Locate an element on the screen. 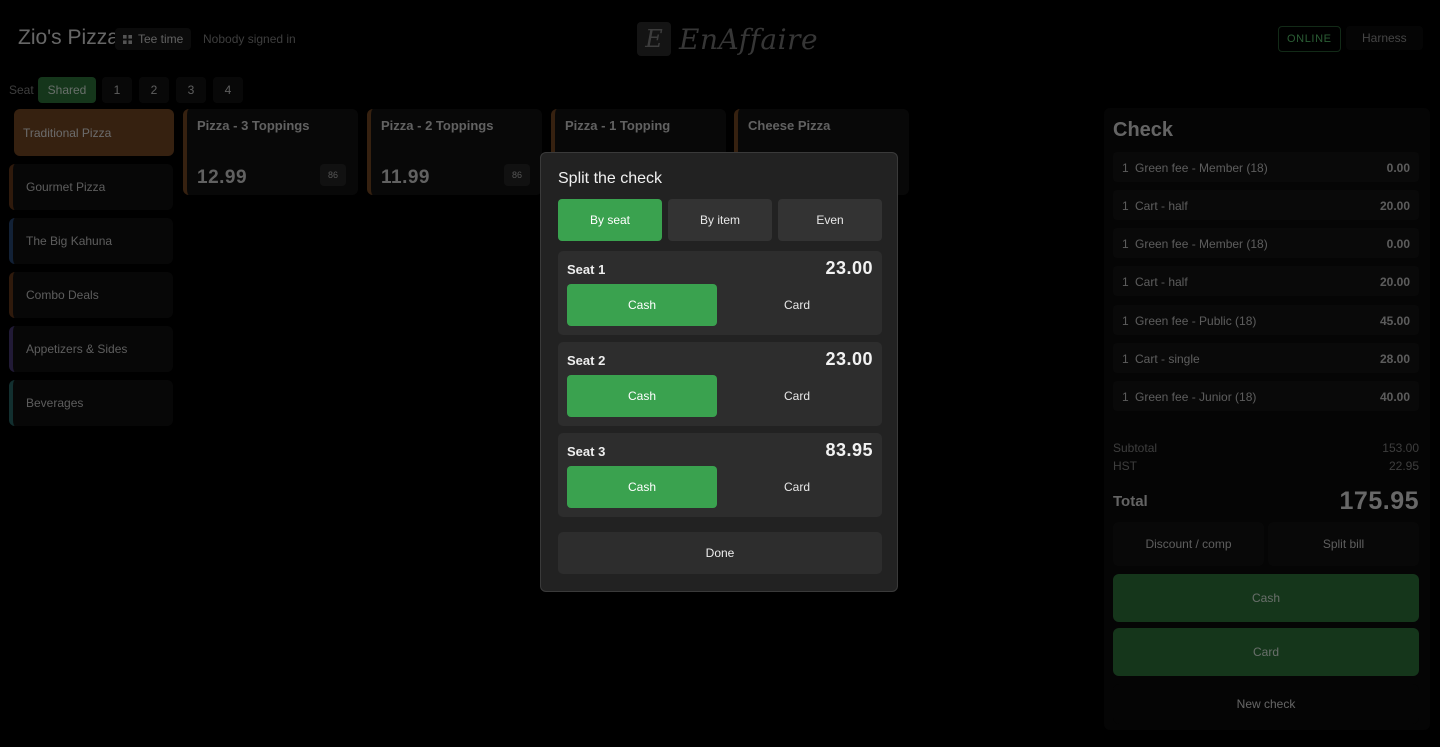 The width and height of the screenshot is (1440, 747). new-check-button: New check is located at coordinates (1266, 704).